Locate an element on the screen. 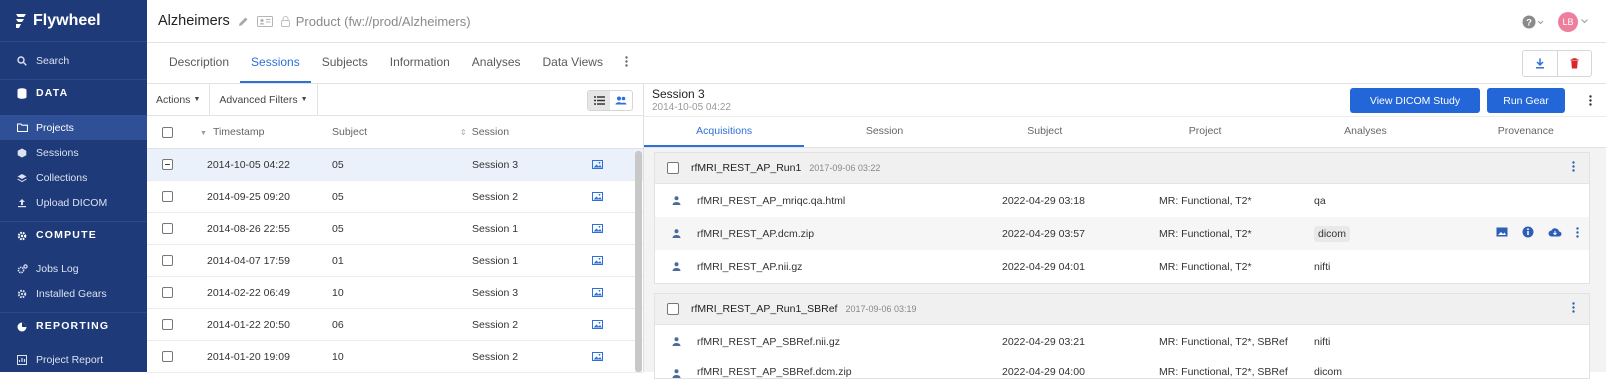 The height and width of the screenshot is (379, 1606). file-classification: MR: Functional, T2*, SBRef is located at coordinates (1223, 372).